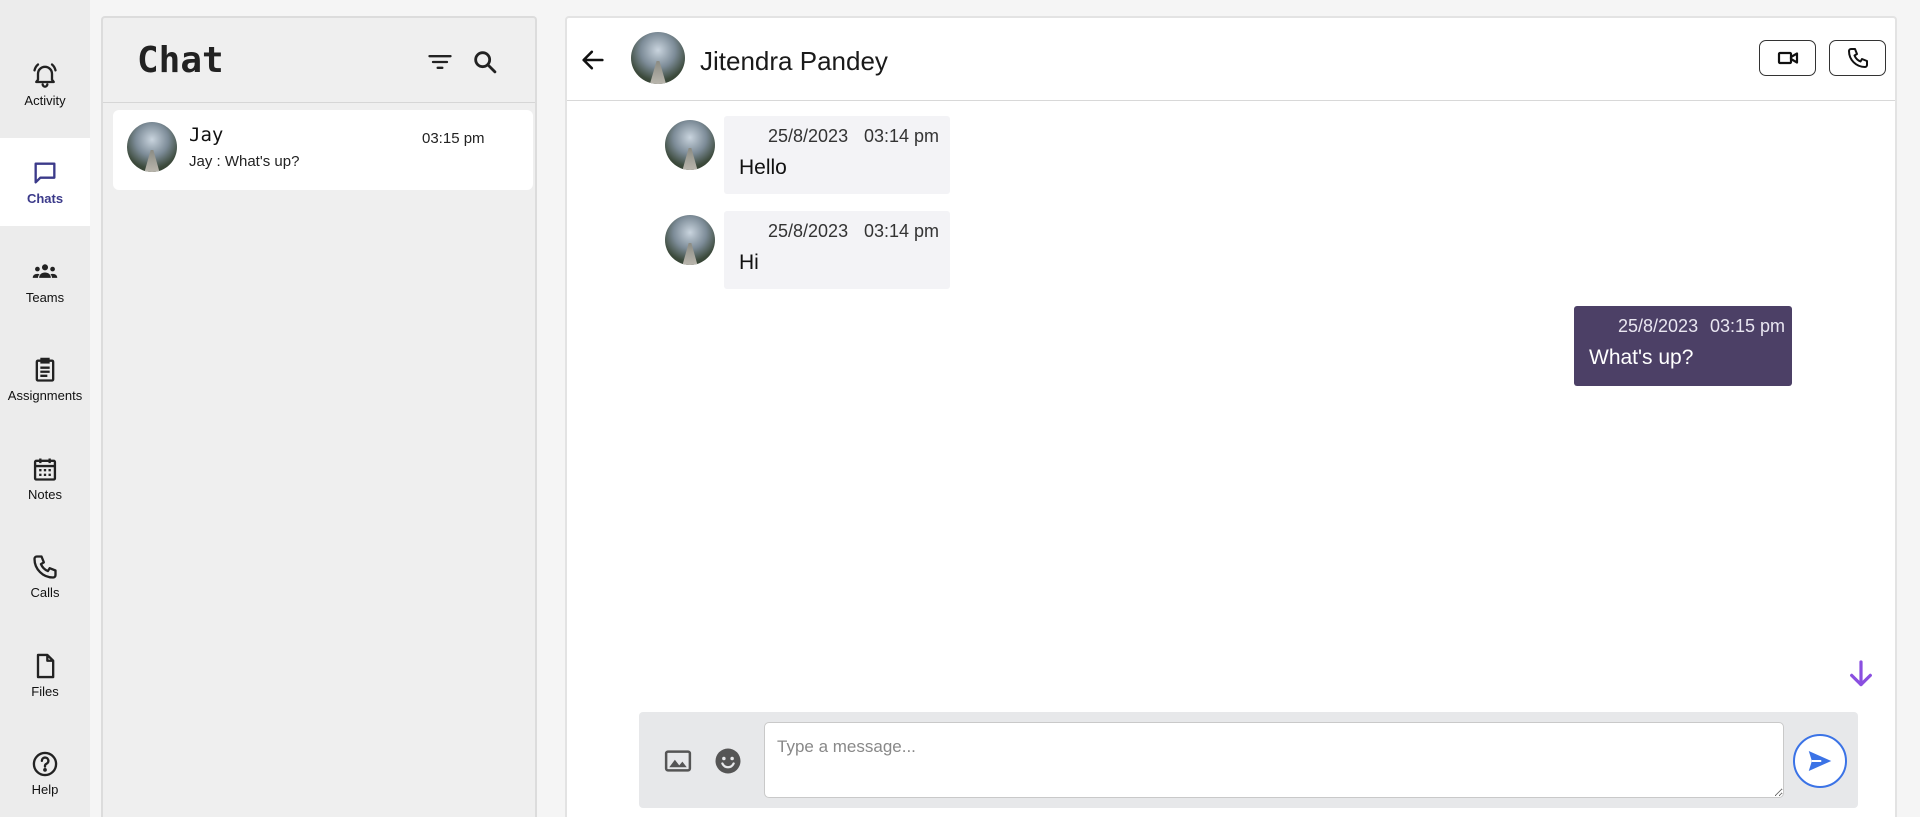  Describe the element at coordinates (45, 592) in the screenshot. I see `rail-label-calls: Calls` at that location.